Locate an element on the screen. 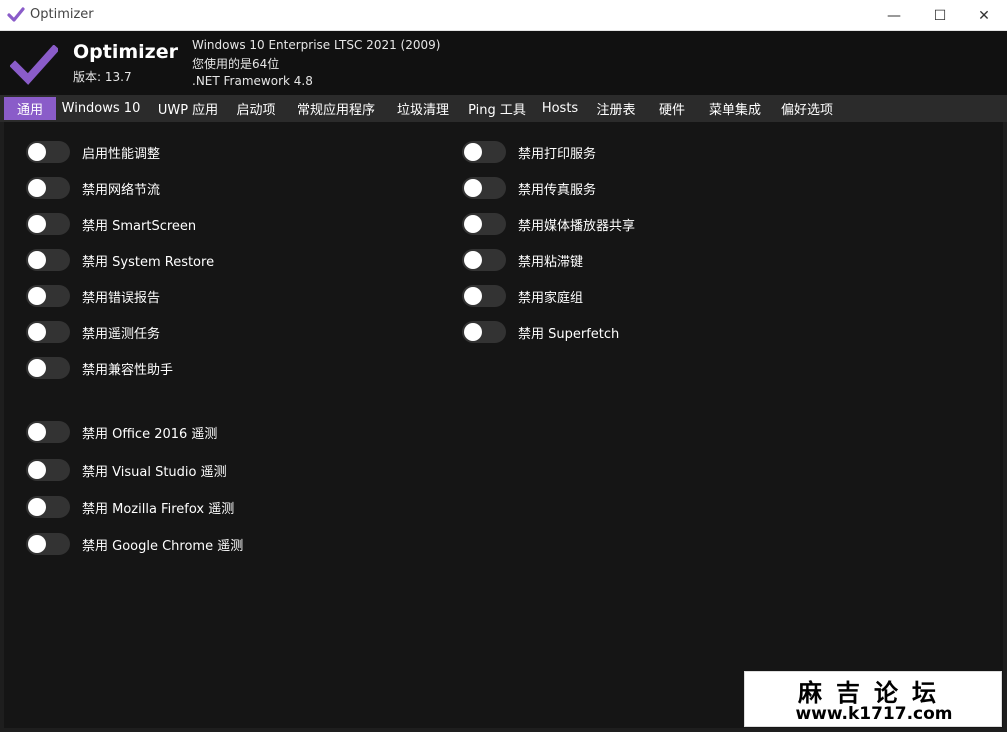  tab-startup: 启动项 is located at coordinates (256, 108).